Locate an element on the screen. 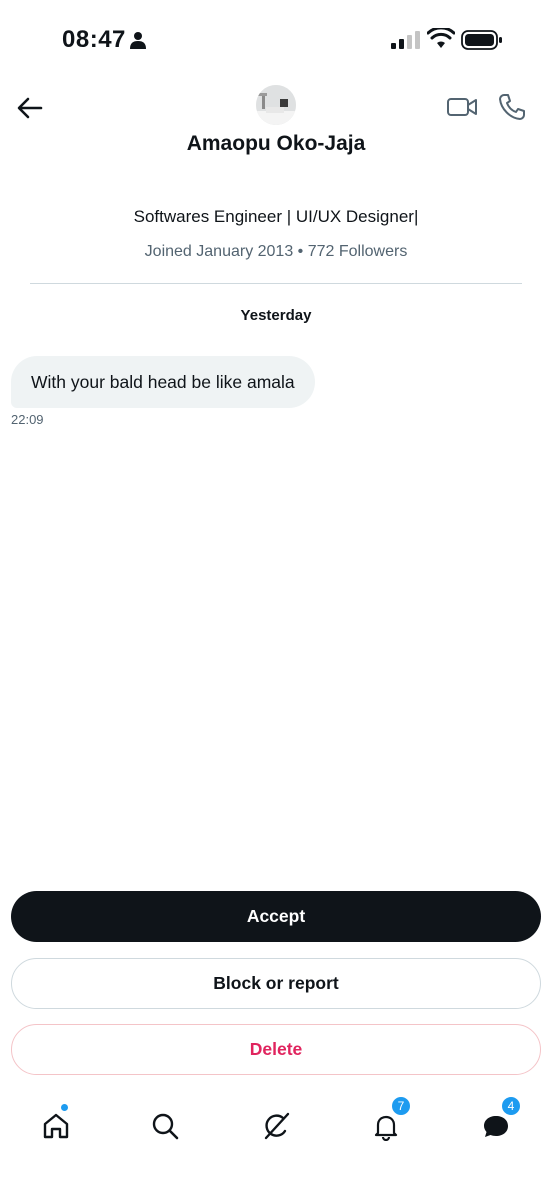 This screenshot has width=552, height=1200. conversation-header: Amaopu Oko-Jaja is located at coordinates (276, 125).